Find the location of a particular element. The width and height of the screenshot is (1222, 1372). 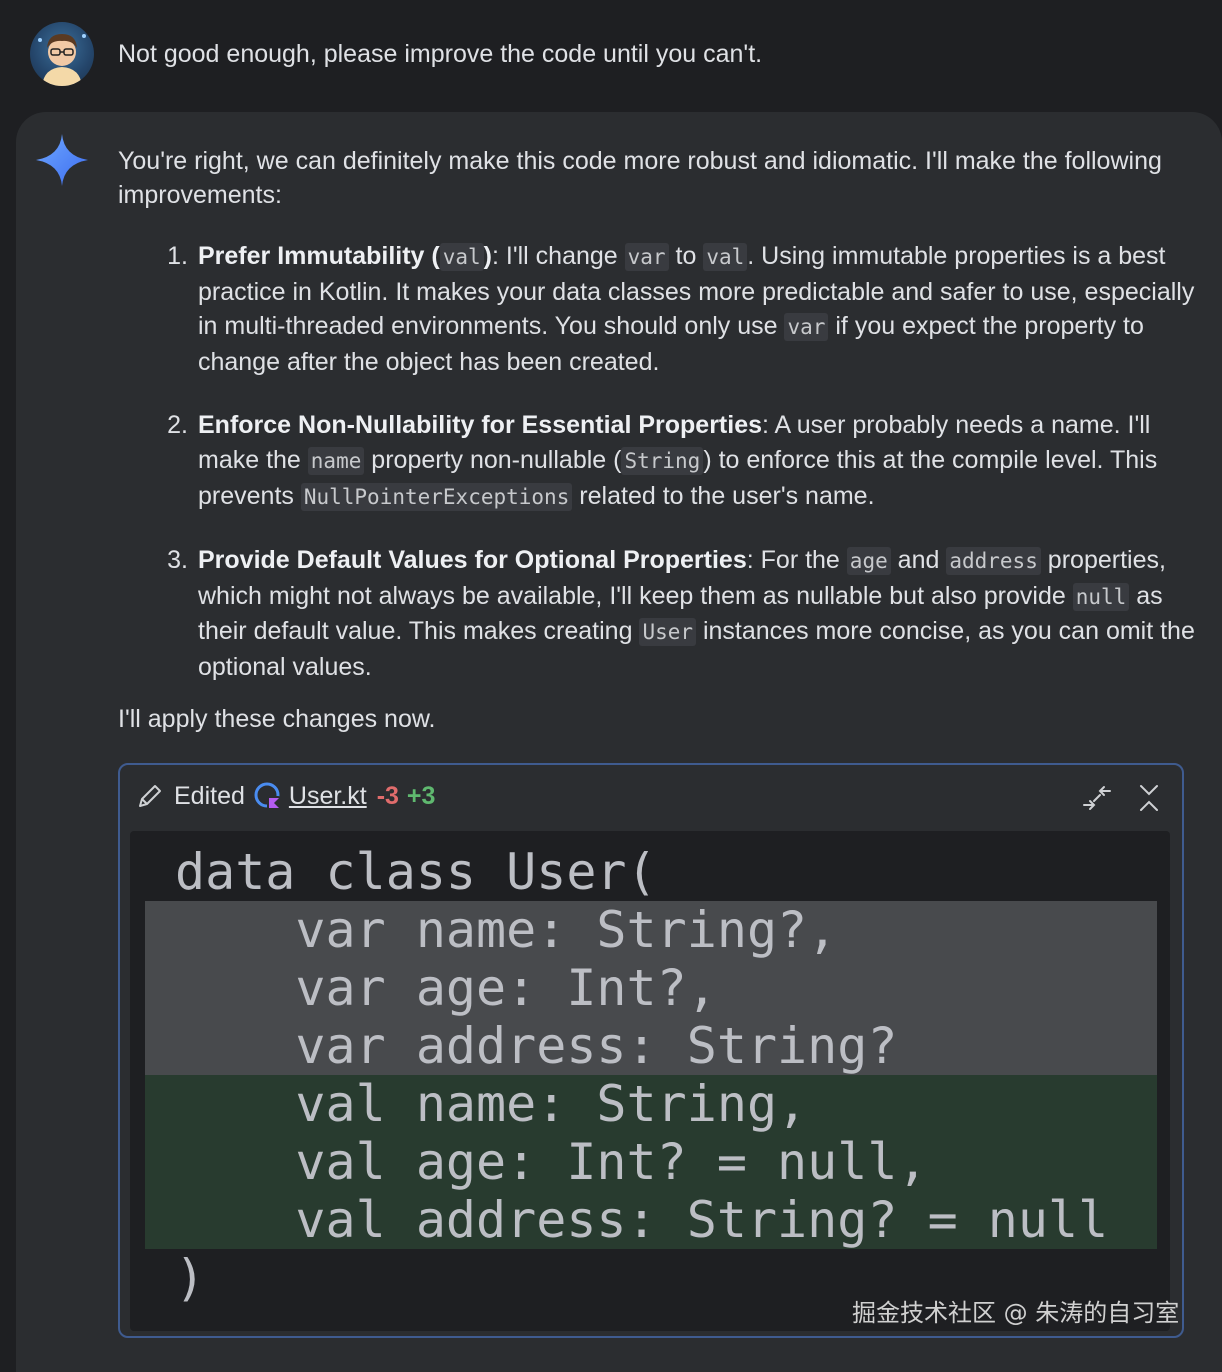

code-line-text: var address: String? is located at coordinates (536, 1046).